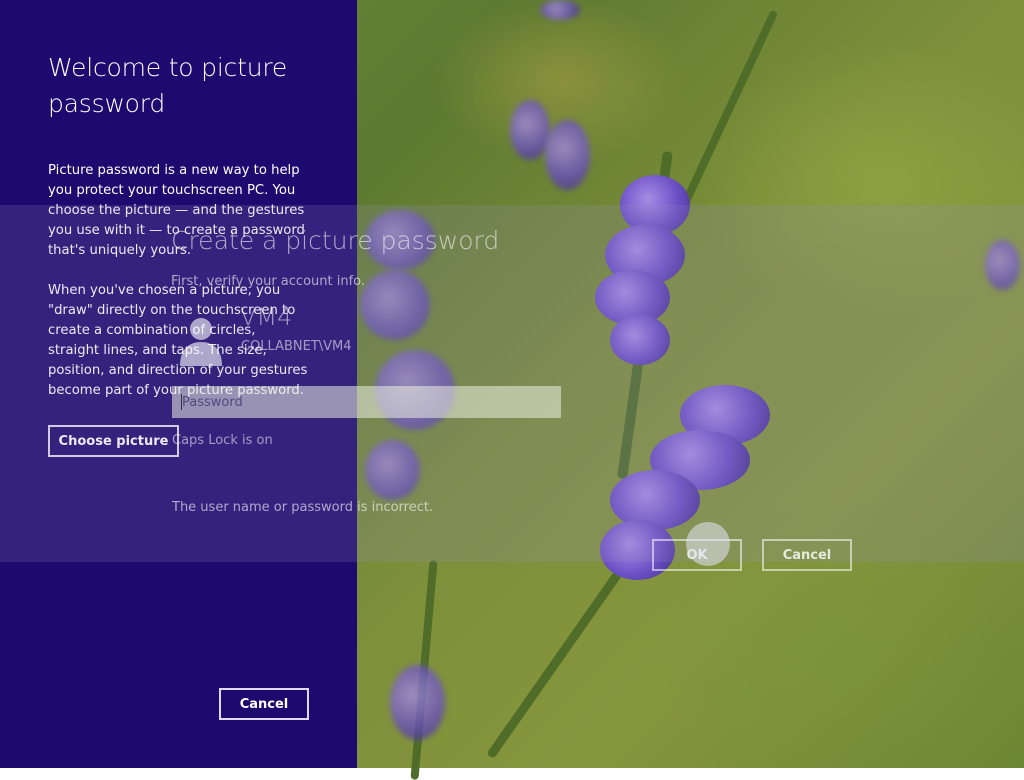  I want to click on account-name: VM4, so click(266, 317).